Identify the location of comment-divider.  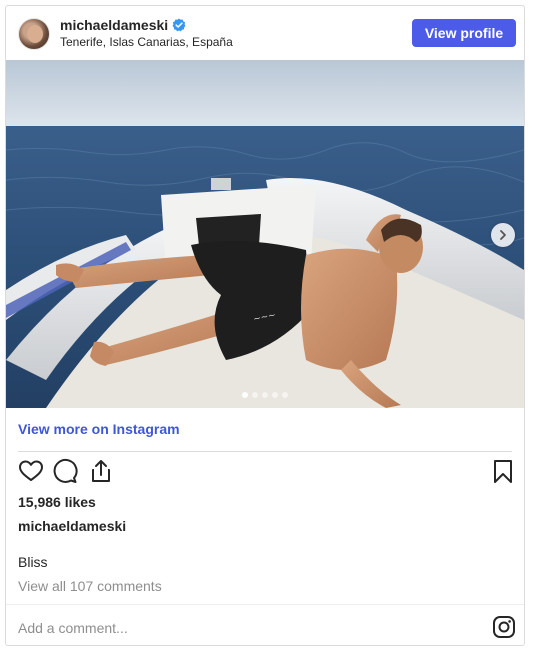
(265, 604).